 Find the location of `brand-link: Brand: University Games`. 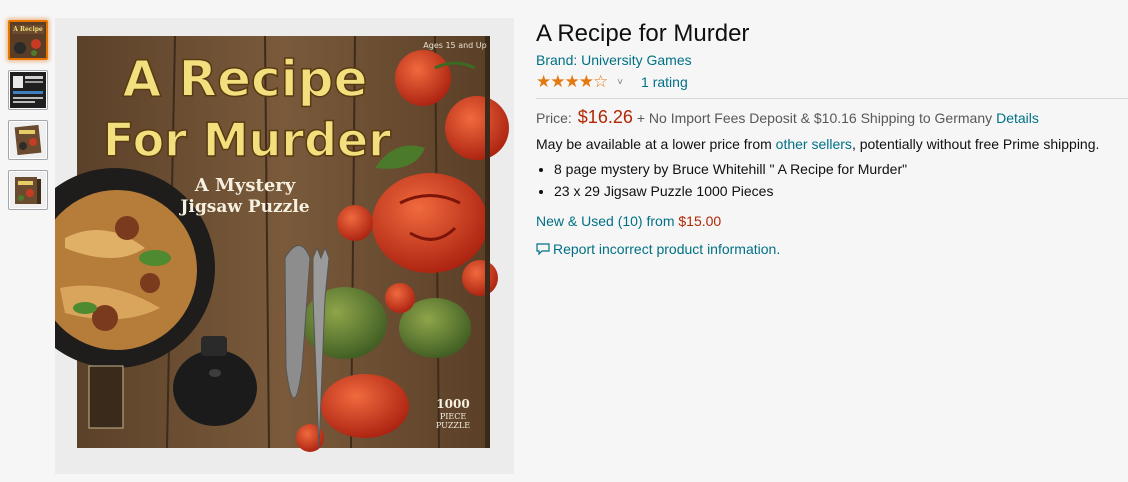

brand-link: Brand: University Games is located at coordinates (614, 60).